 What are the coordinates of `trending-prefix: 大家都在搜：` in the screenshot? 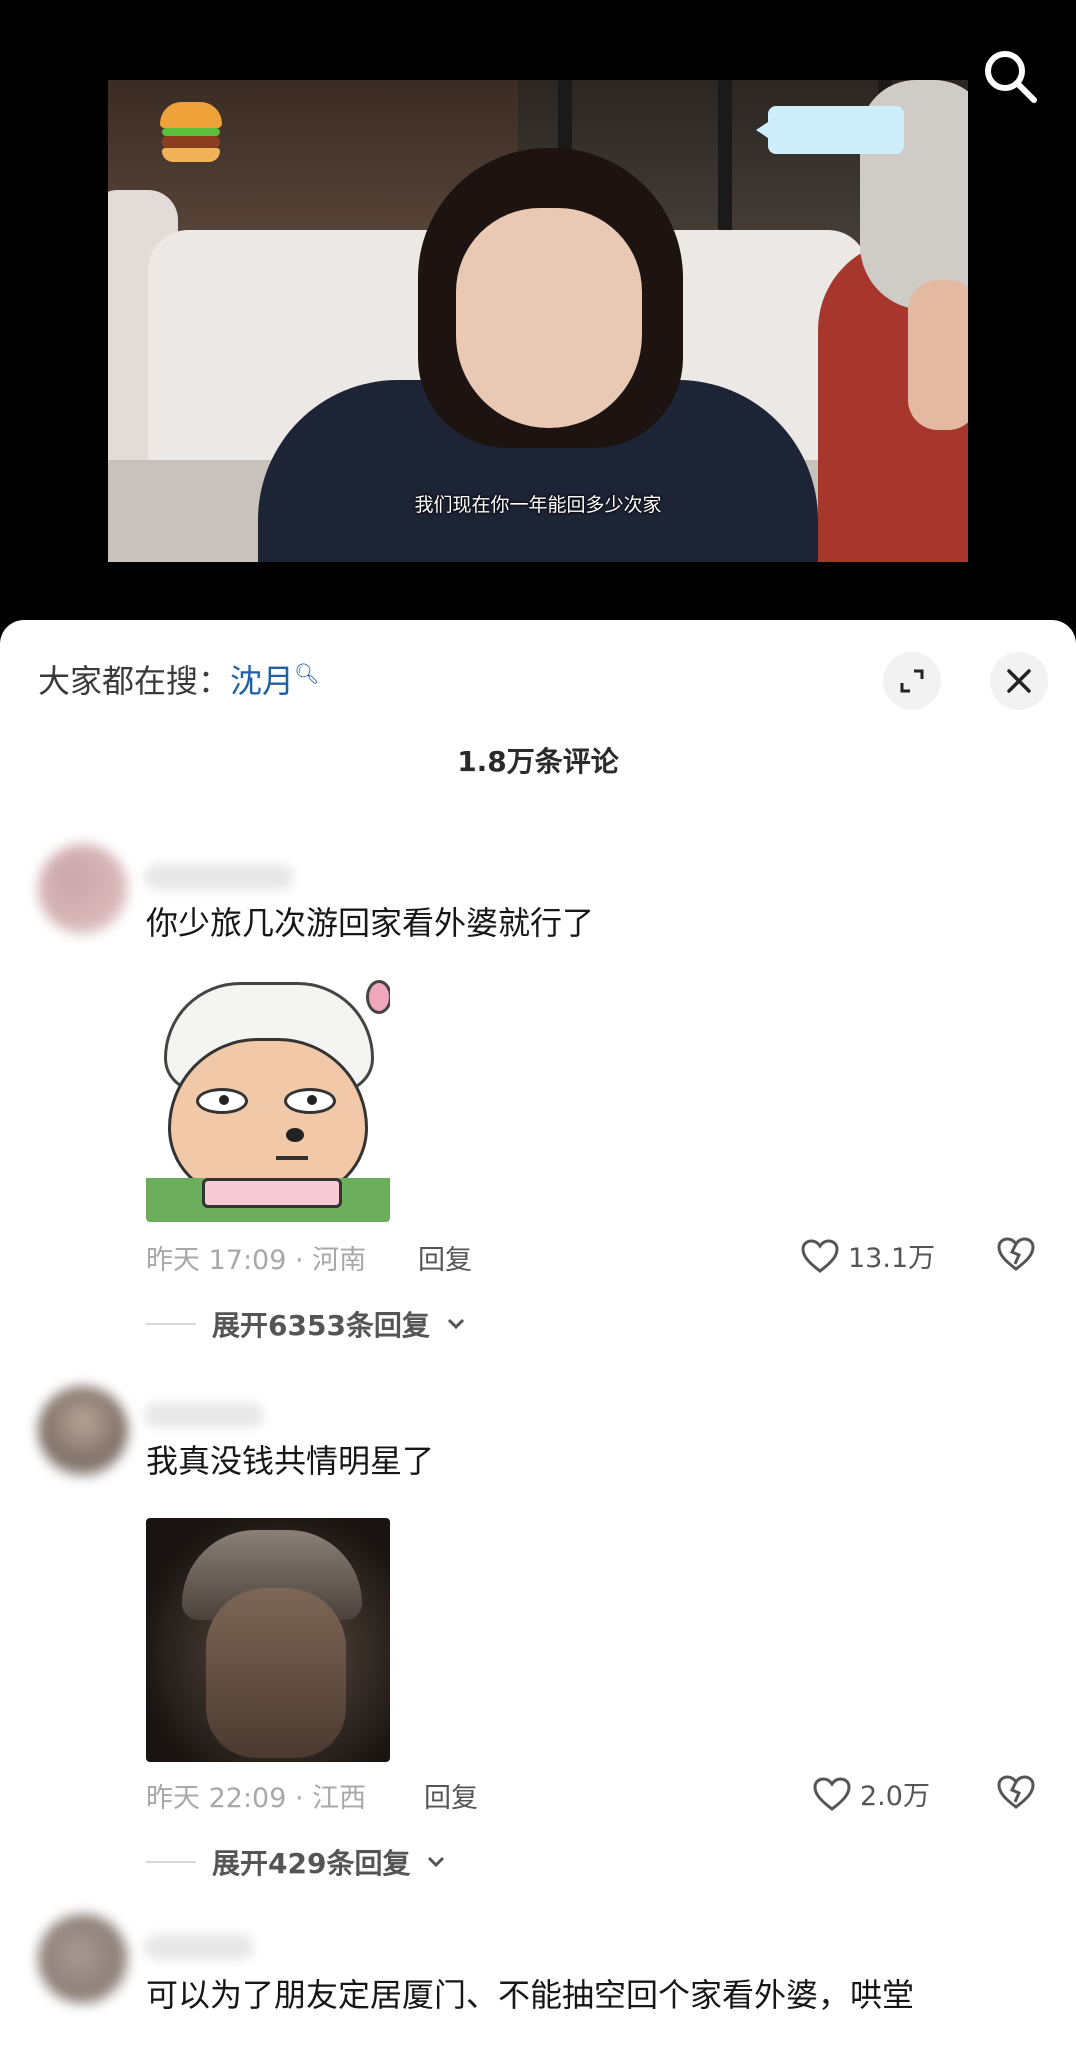 It's located at (134, 681).